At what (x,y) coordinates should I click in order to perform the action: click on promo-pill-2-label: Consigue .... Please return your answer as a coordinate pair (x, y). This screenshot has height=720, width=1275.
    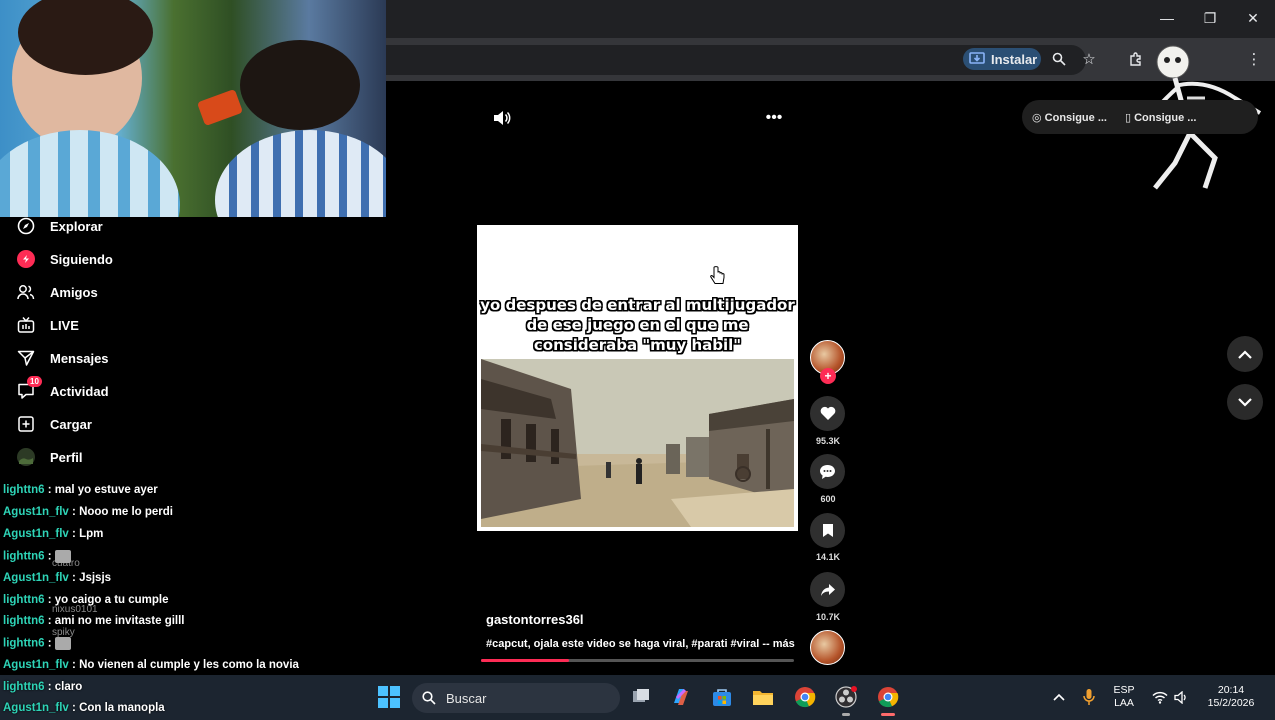
    Looking at the image, I should click on (1165, 117).